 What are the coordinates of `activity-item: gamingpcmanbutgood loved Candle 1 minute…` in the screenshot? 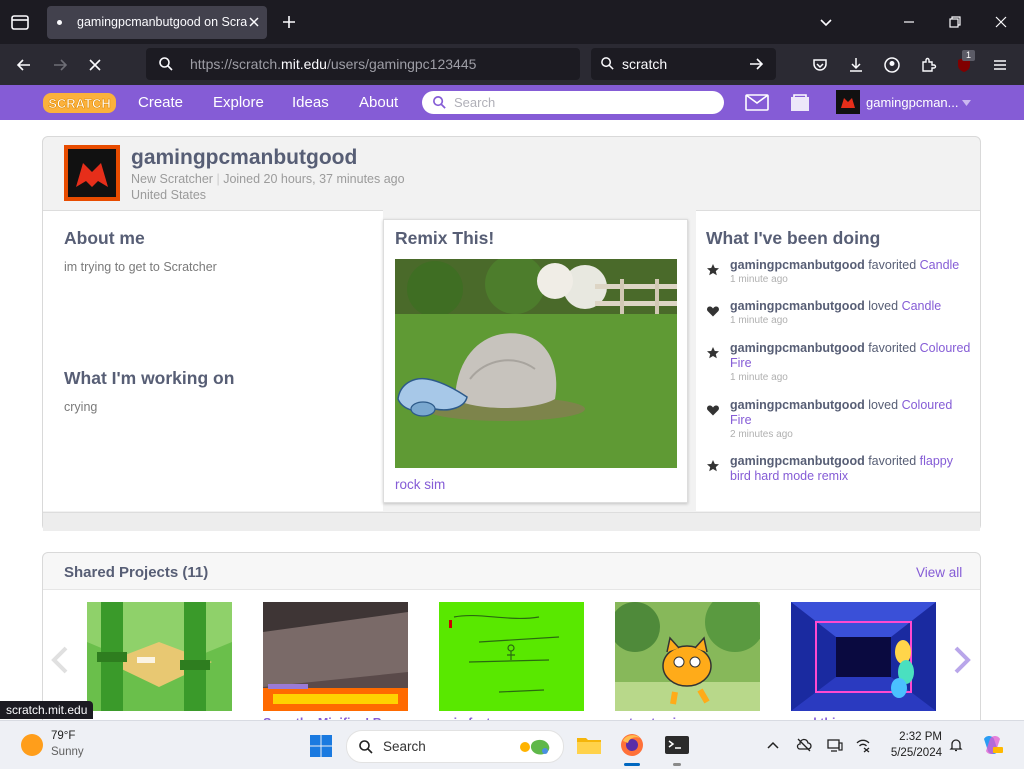 It's located at (836, 312).